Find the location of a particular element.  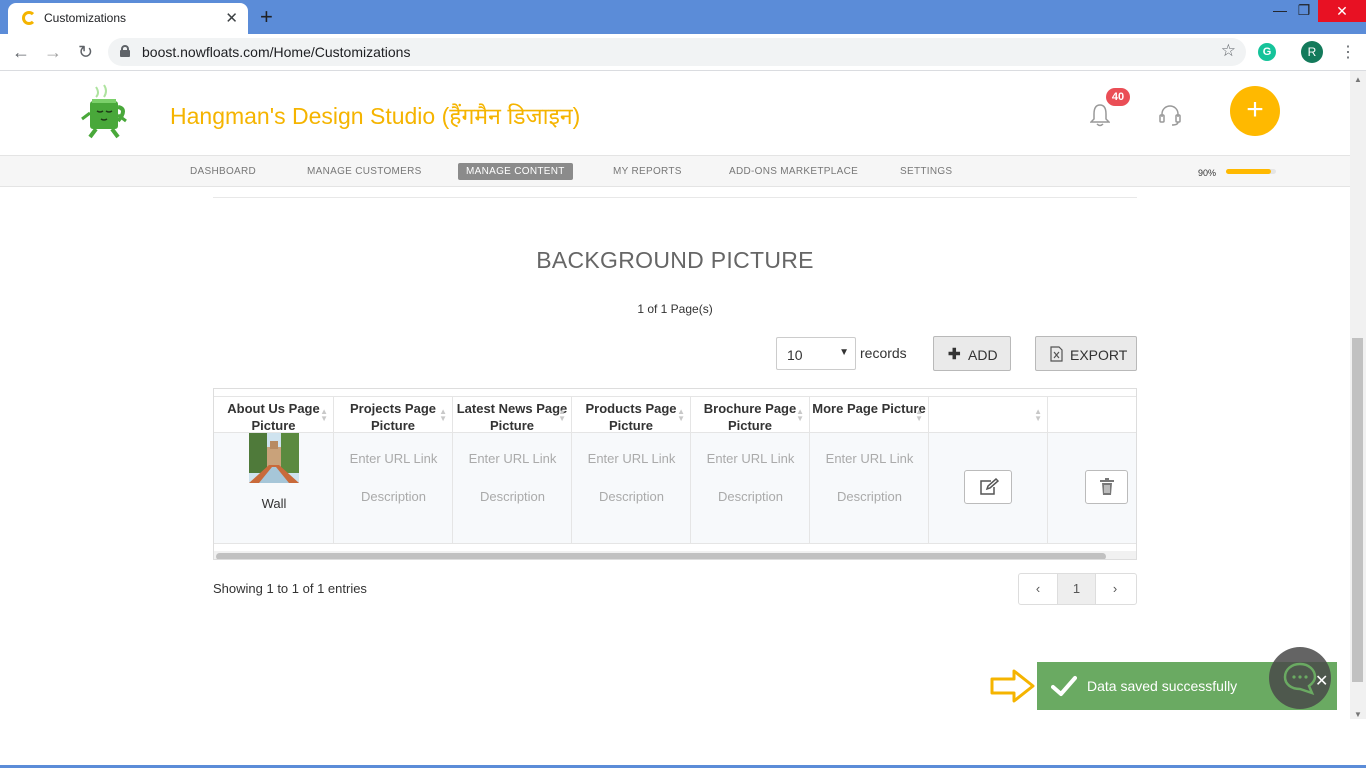

restore-icon: ❐ is located at coordinates (1304, 10).